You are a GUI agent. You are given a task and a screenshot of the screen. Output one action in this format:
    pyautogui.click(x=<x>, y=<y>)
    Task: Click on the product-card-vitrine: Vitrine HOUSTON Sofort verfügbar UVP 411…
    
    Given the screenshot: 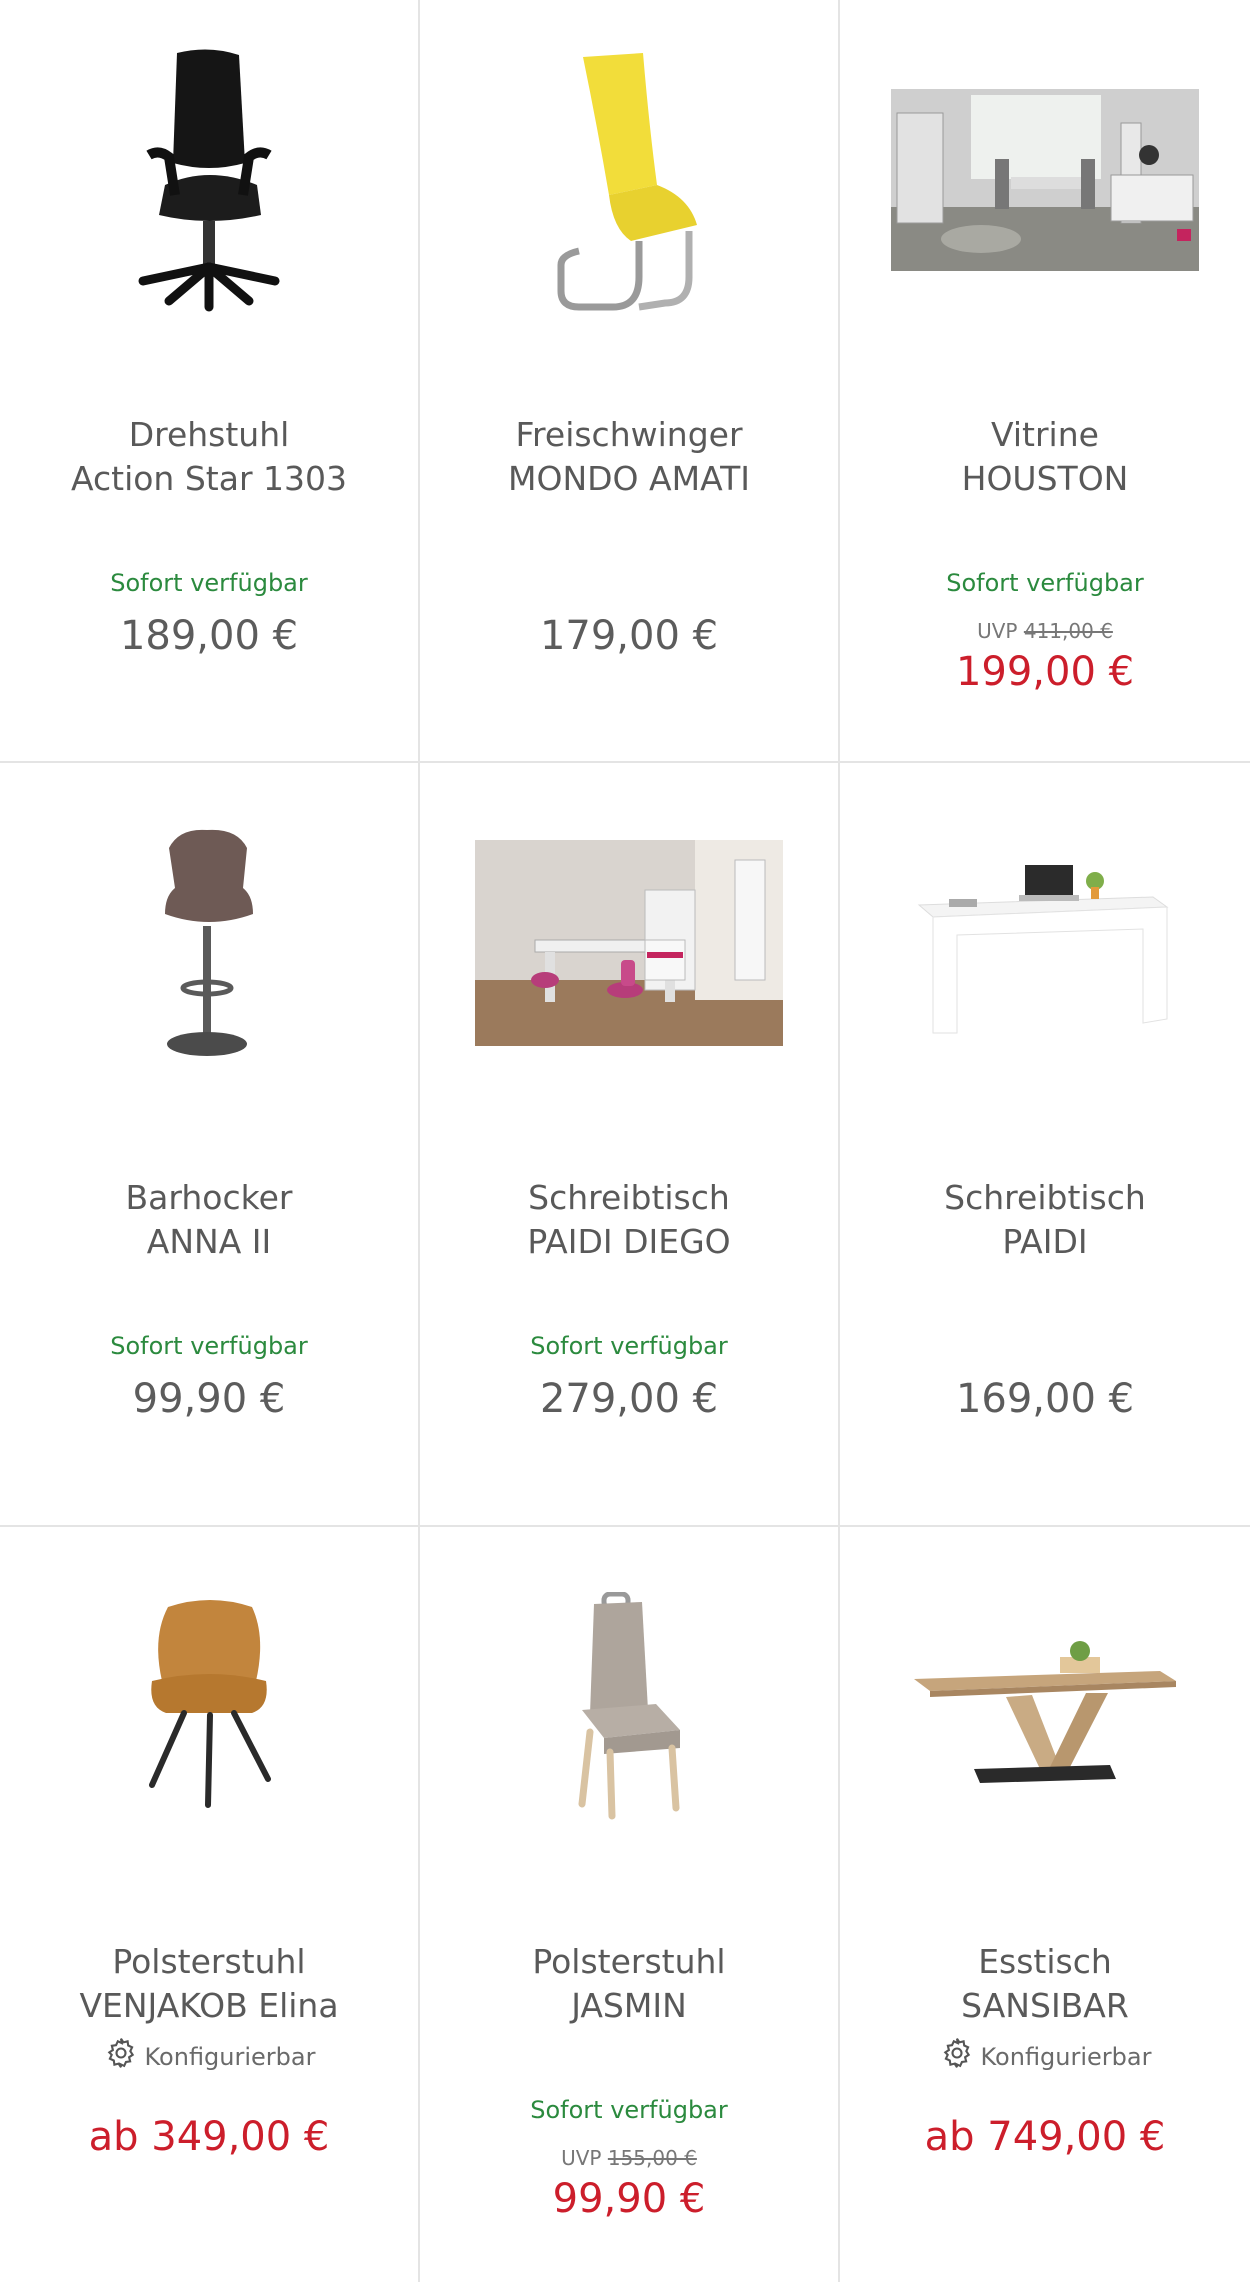 What is the action you would take?
    pyautogui.click(x=1045, y=380)
    